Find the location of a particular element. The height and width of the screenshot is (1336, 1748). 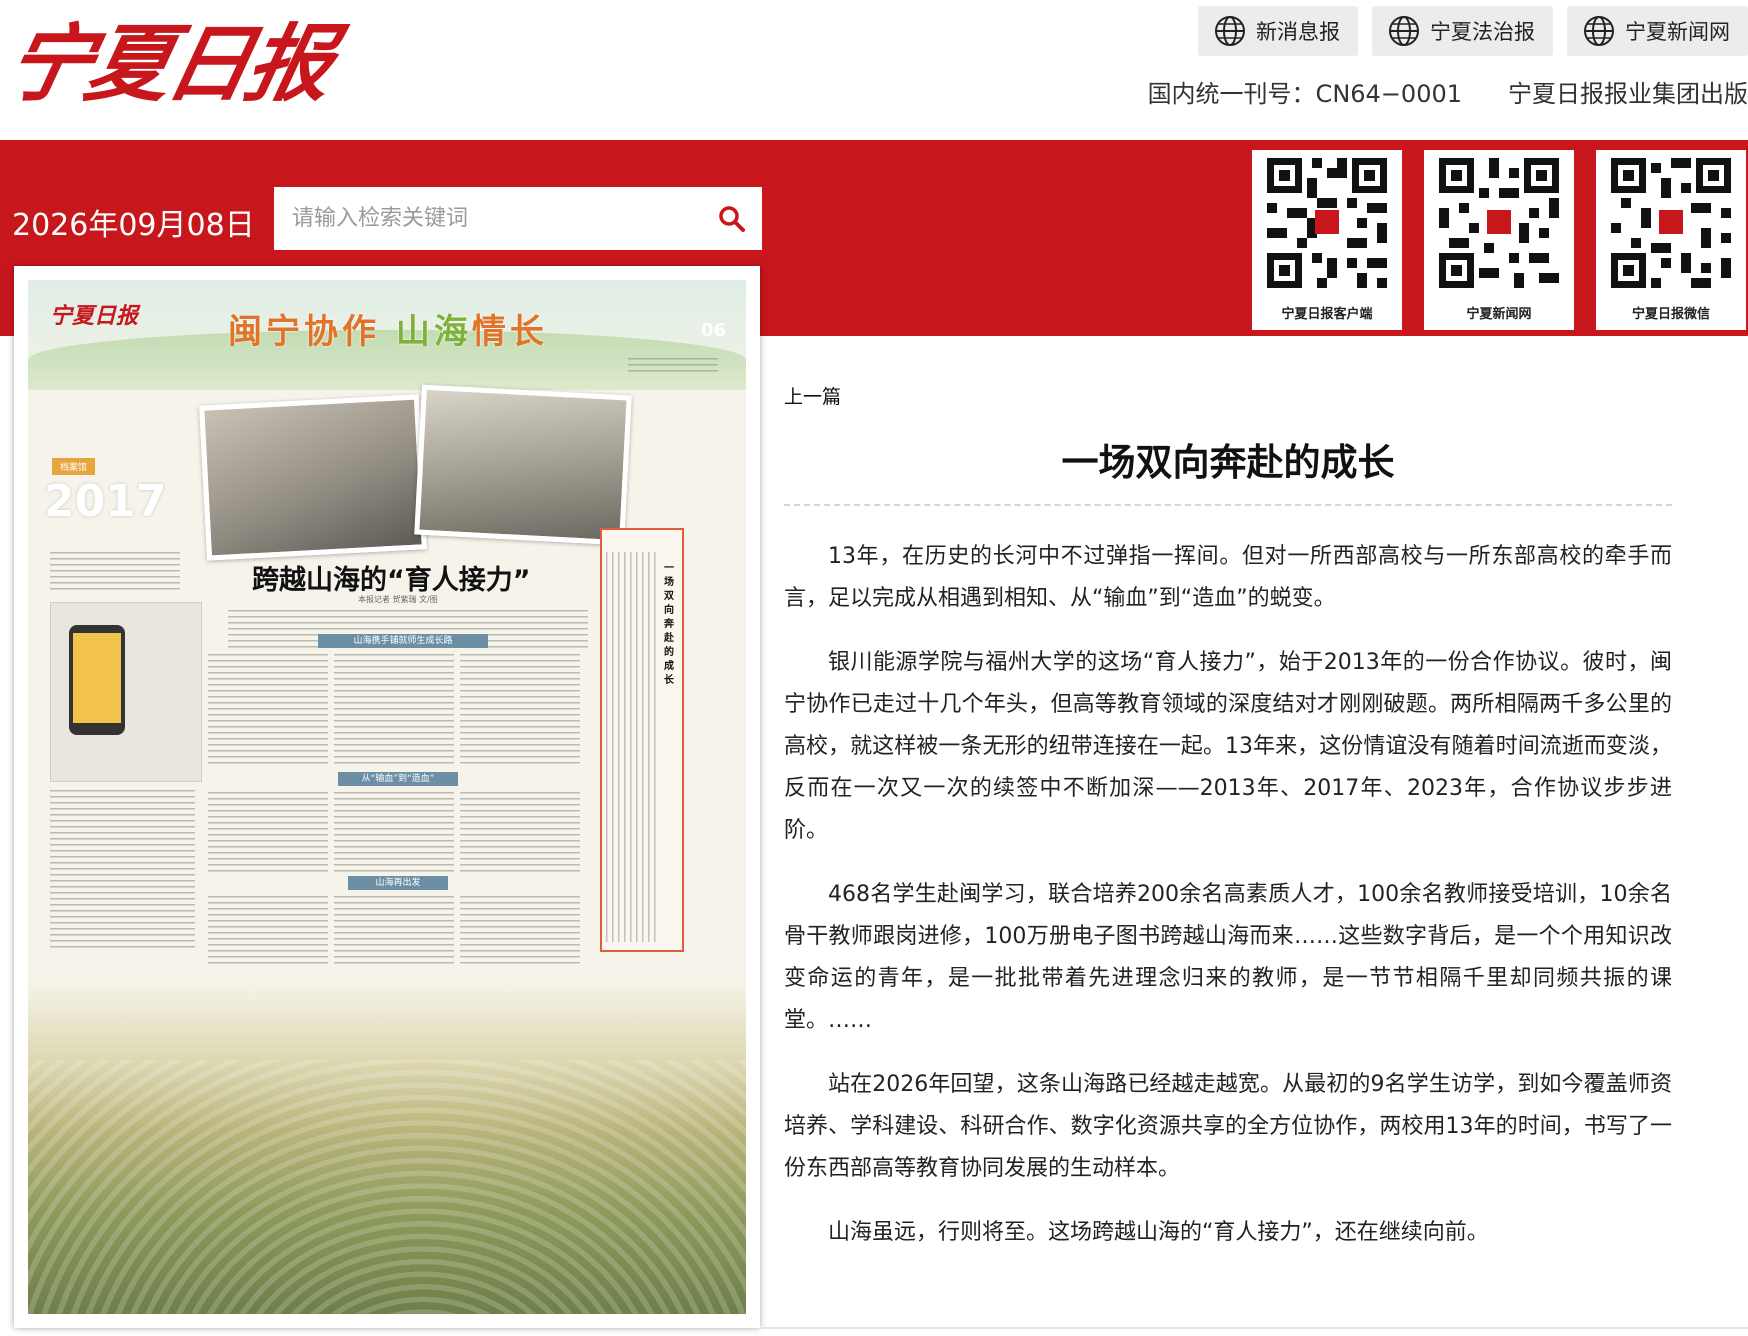

page-banner: 闽宁协作 山海情长 is located at coordinates (388, 328).